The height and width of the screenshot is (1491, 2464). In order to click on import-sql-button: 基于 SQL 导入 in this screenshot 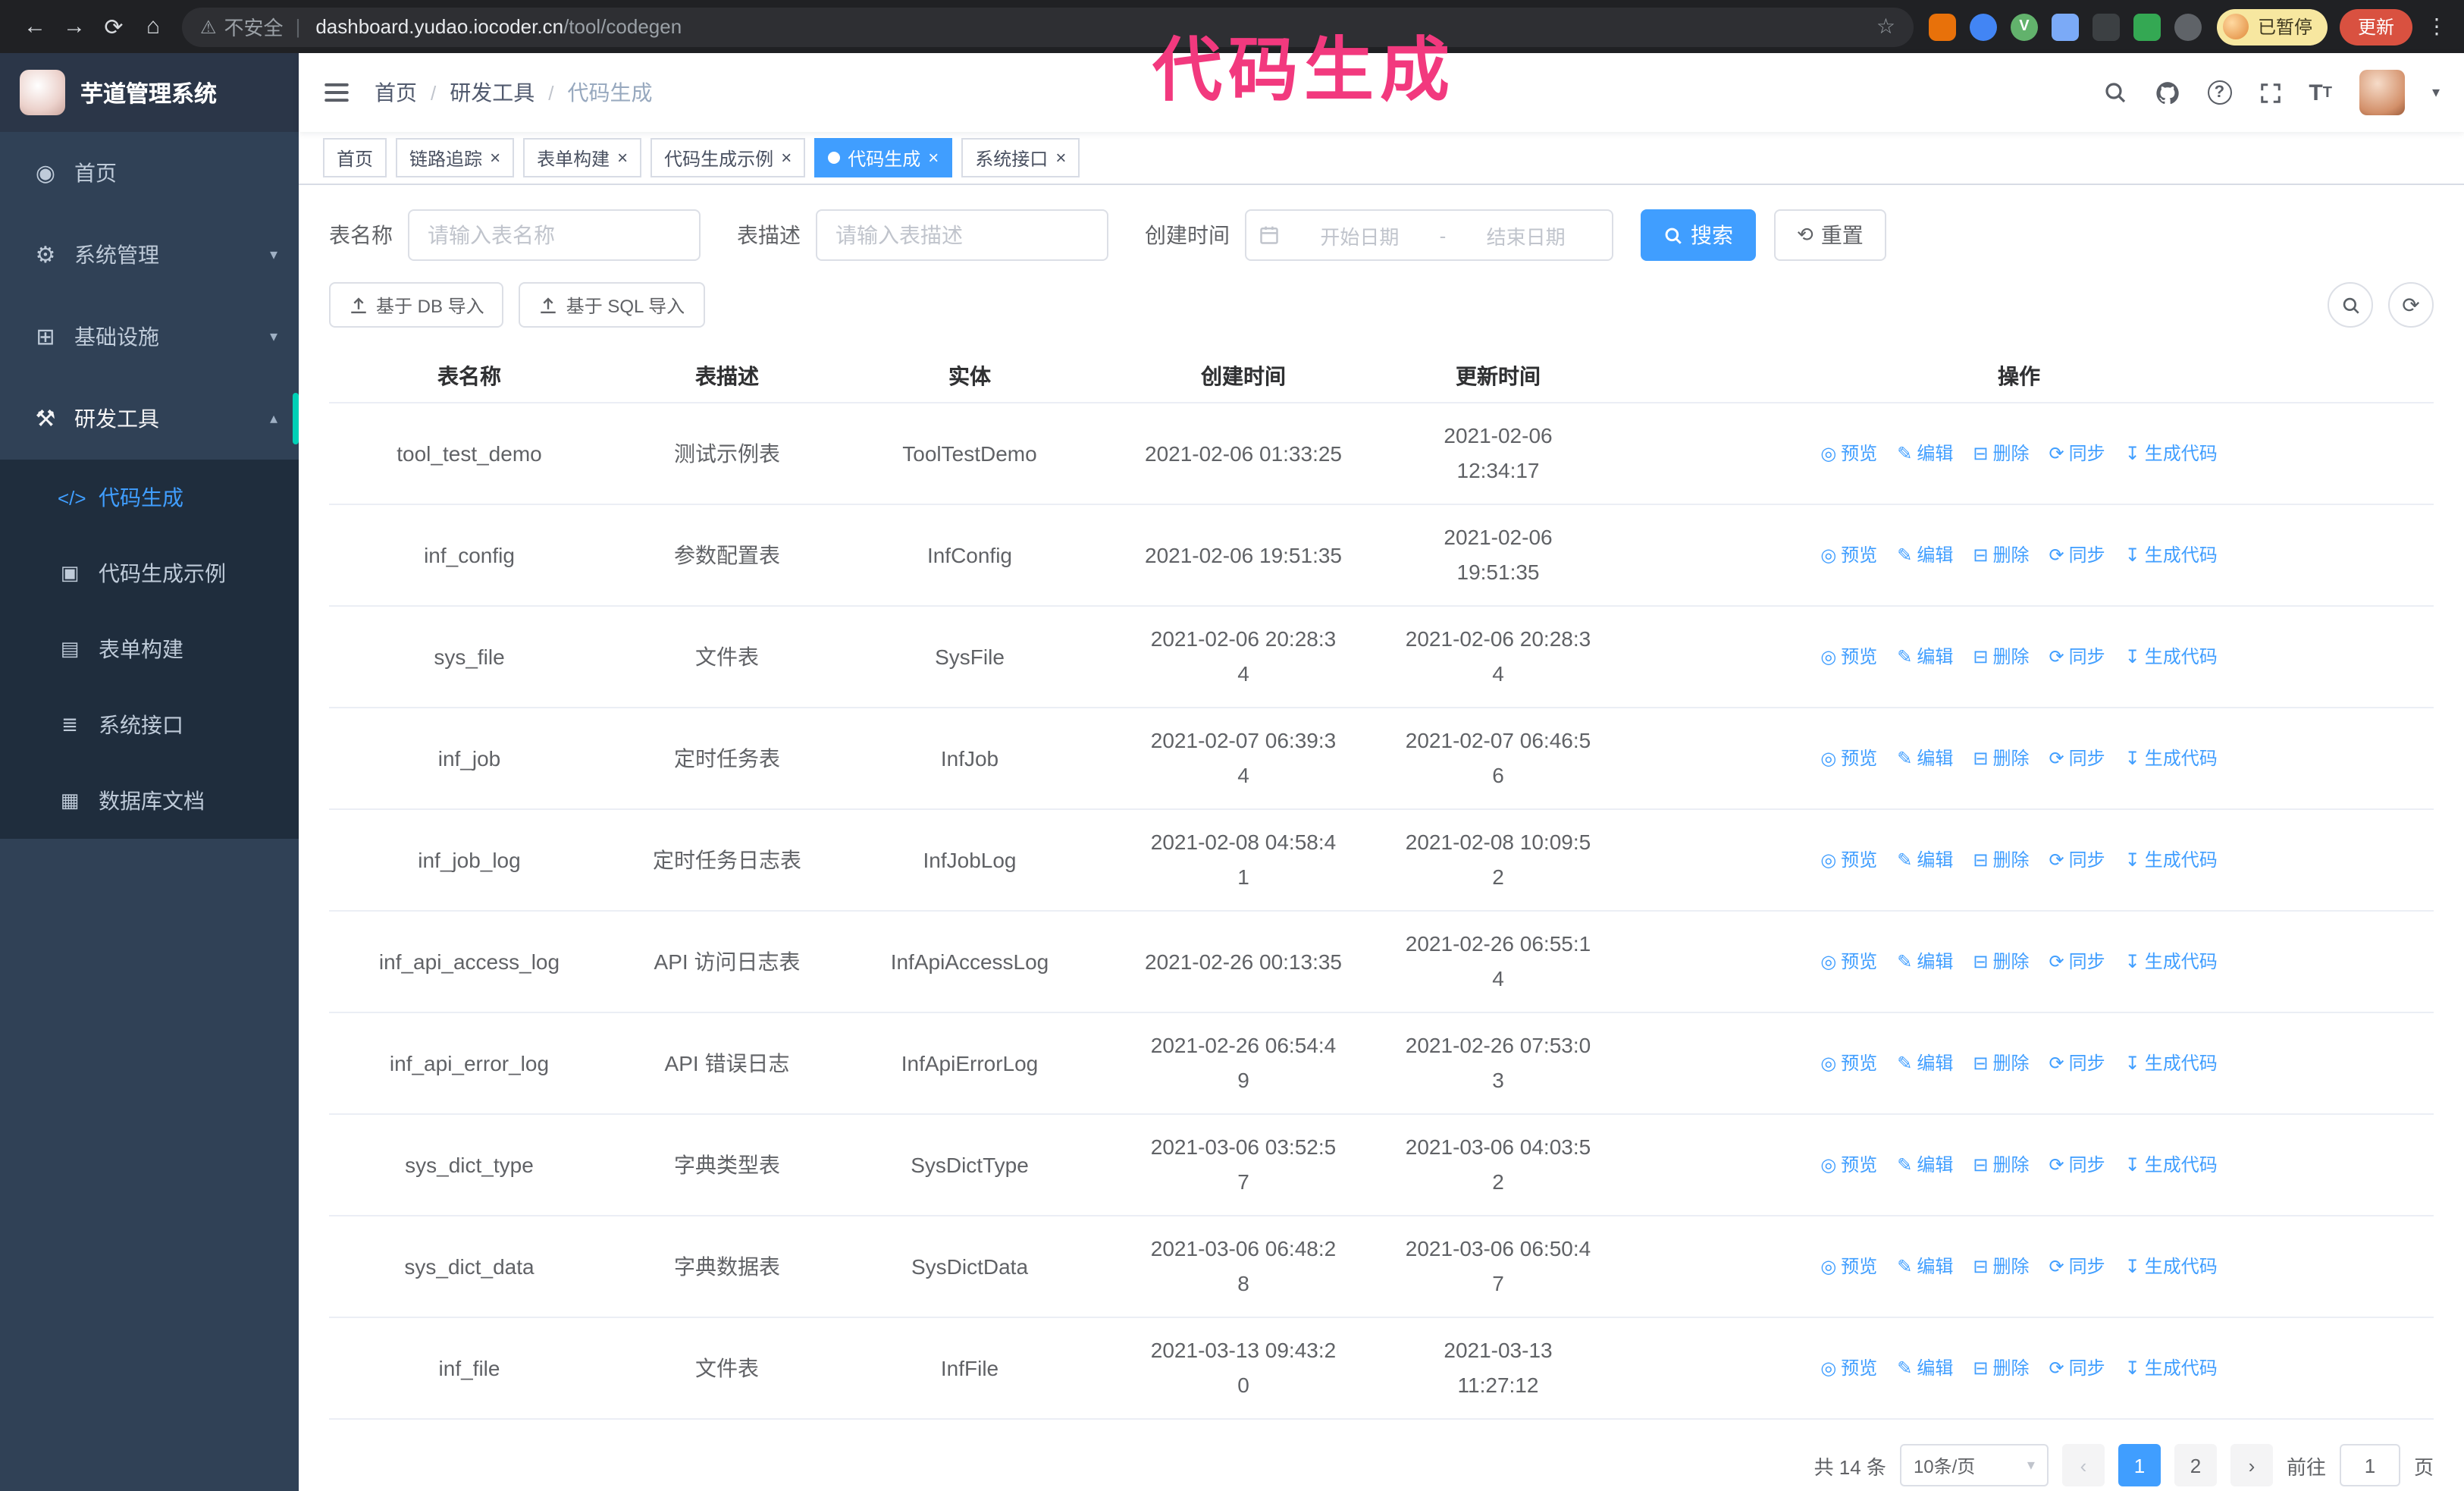, I will do `click(612, 305)`.